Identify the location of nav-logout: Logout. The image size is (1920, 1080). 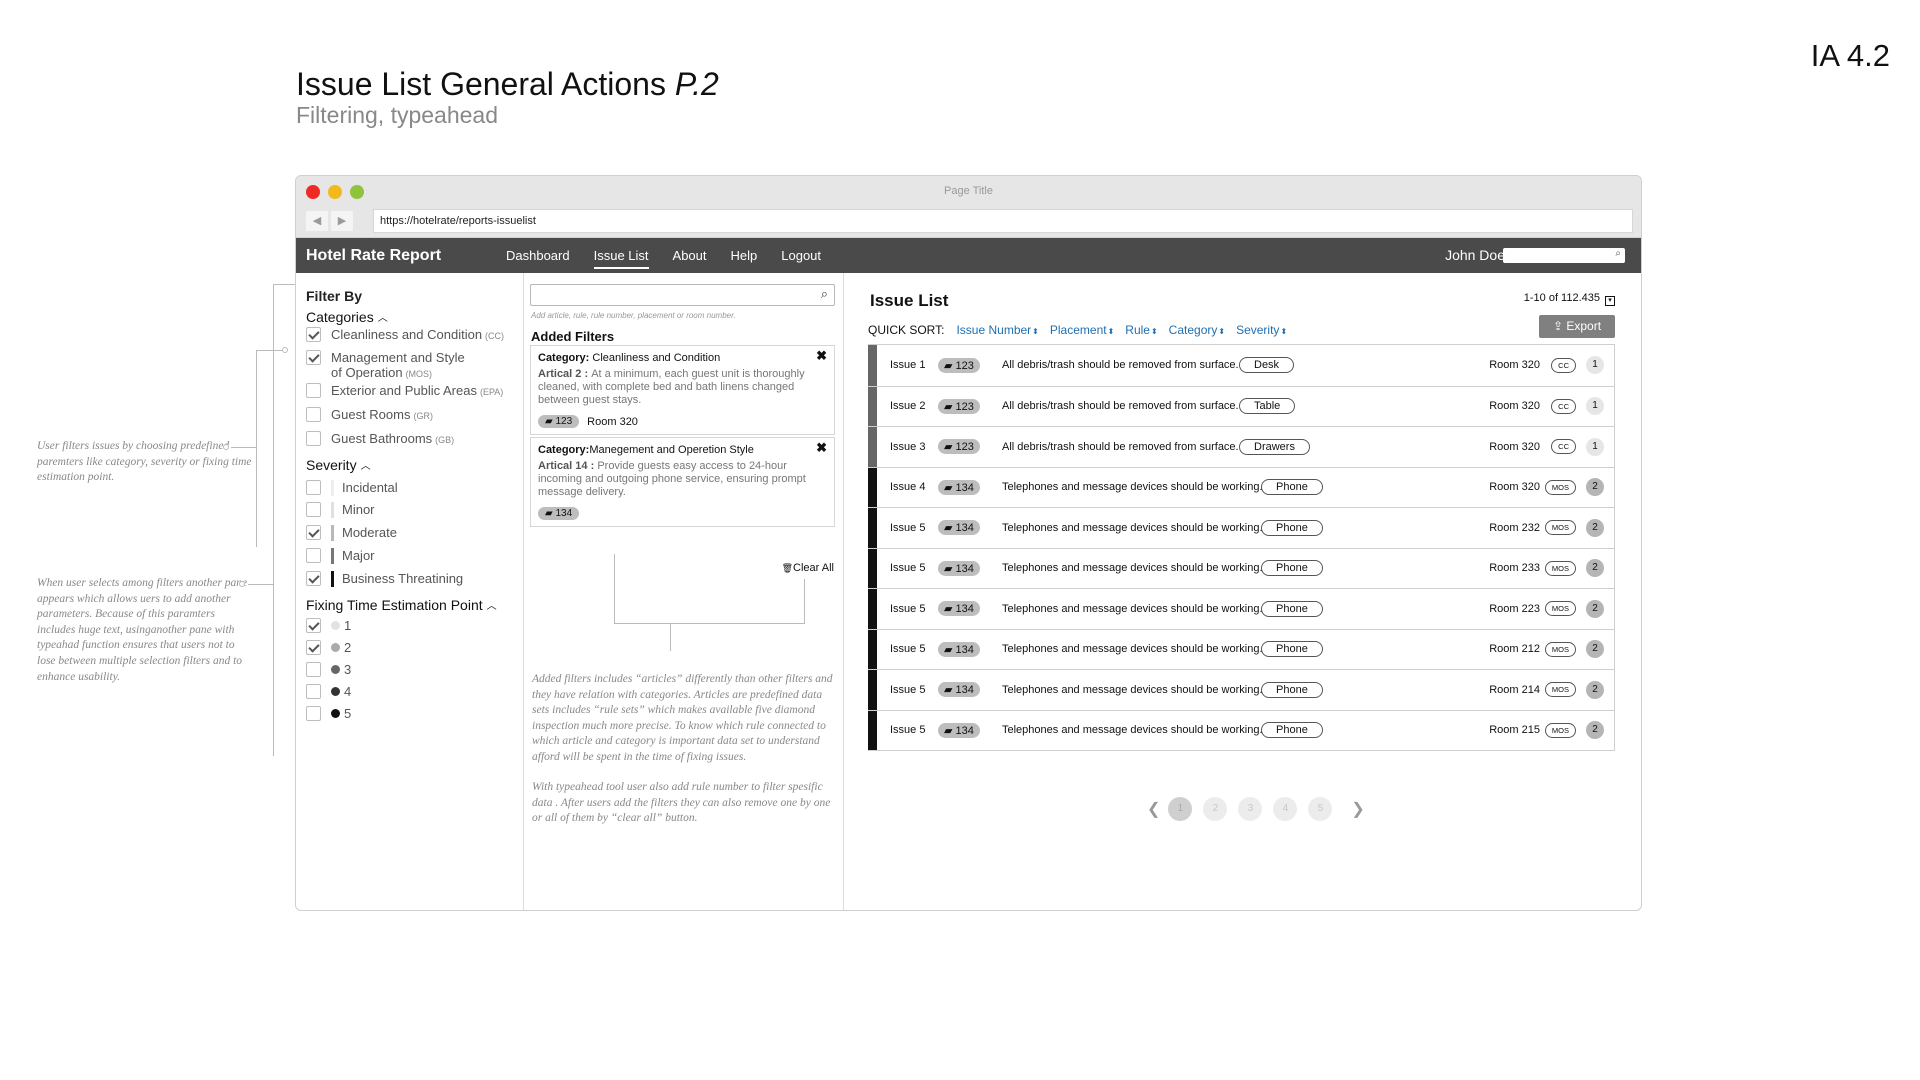
(801, 258).